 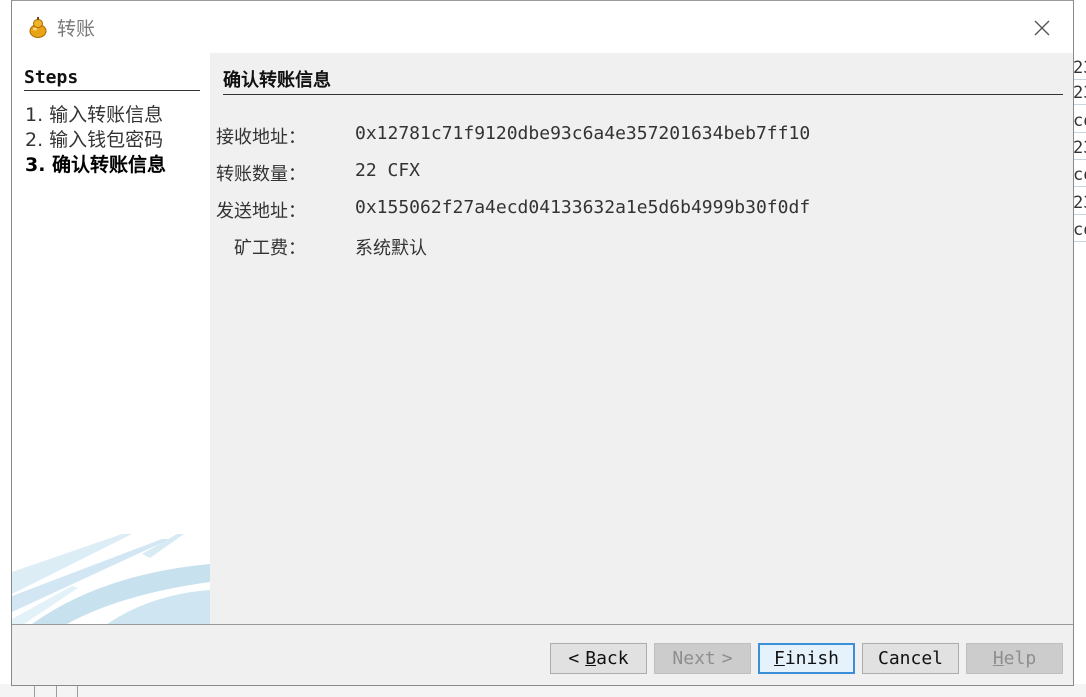 I want to click on steps-list: 1. 输入转账信息 2. 输入钱包密码 3. 确认转账信息, so click(x=95, y=140).